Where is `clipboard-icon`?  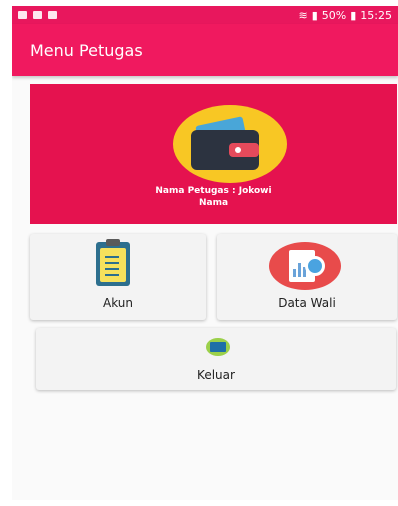 clipboard-icon is located at coordinates (113, 262).